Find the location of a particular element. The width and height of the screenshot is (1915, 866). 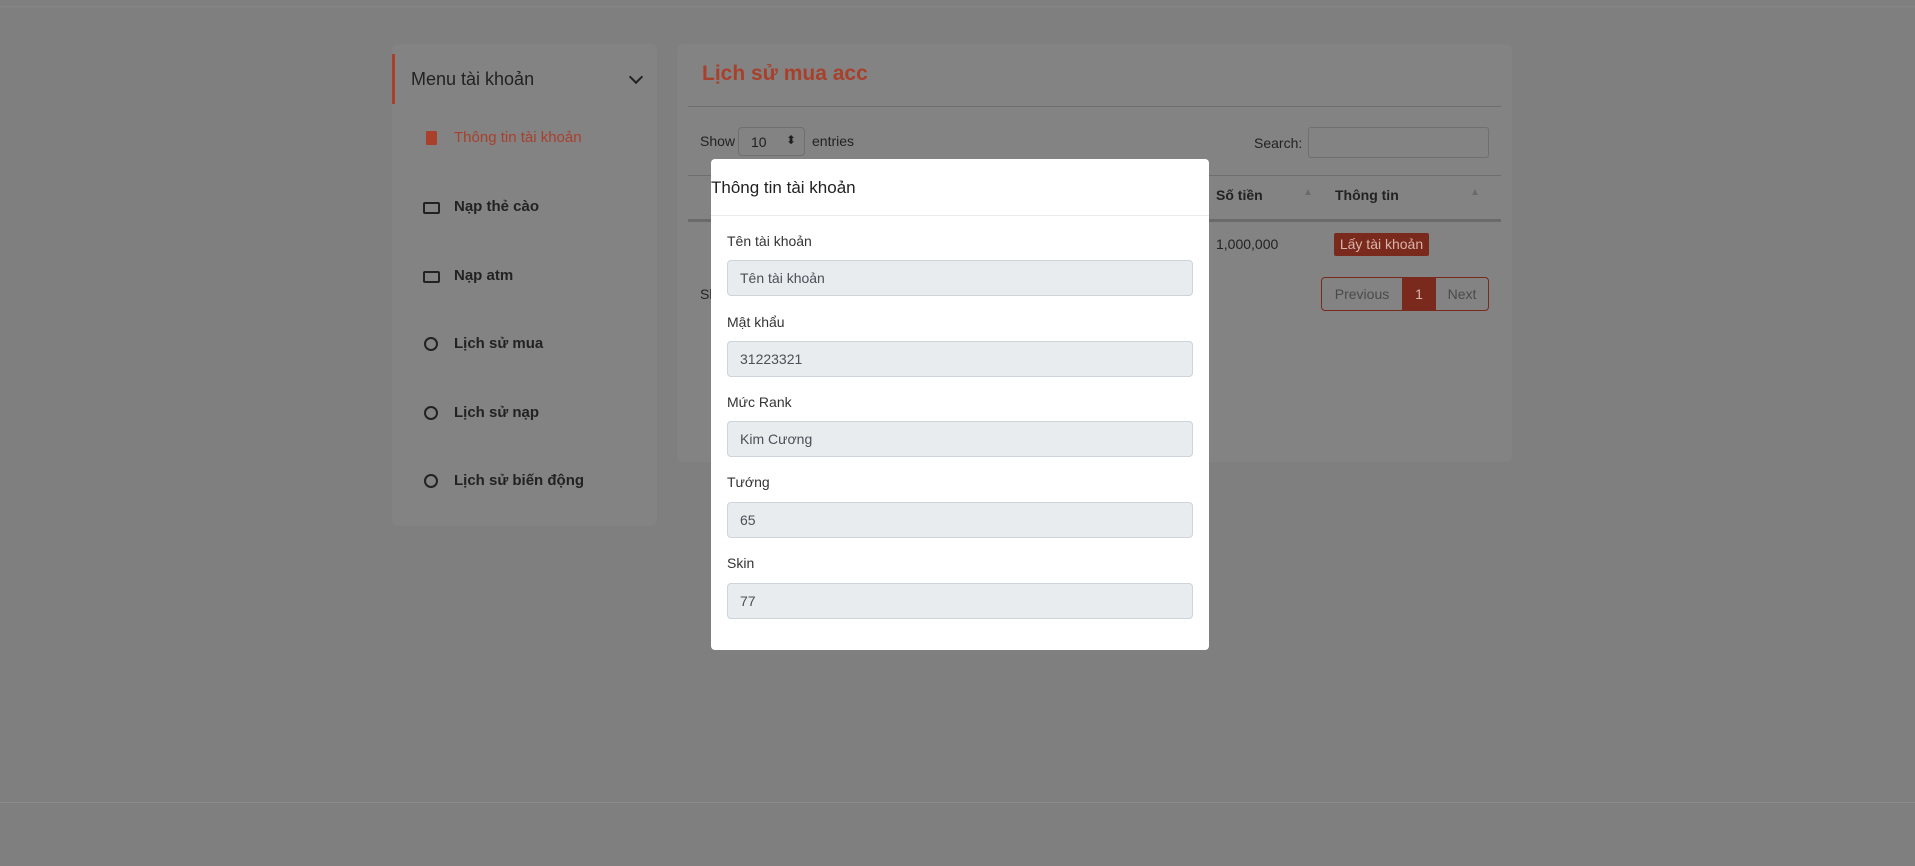

sidebar-item-balance-history: Lịch sử biến động is located at coordinates (524, 484).